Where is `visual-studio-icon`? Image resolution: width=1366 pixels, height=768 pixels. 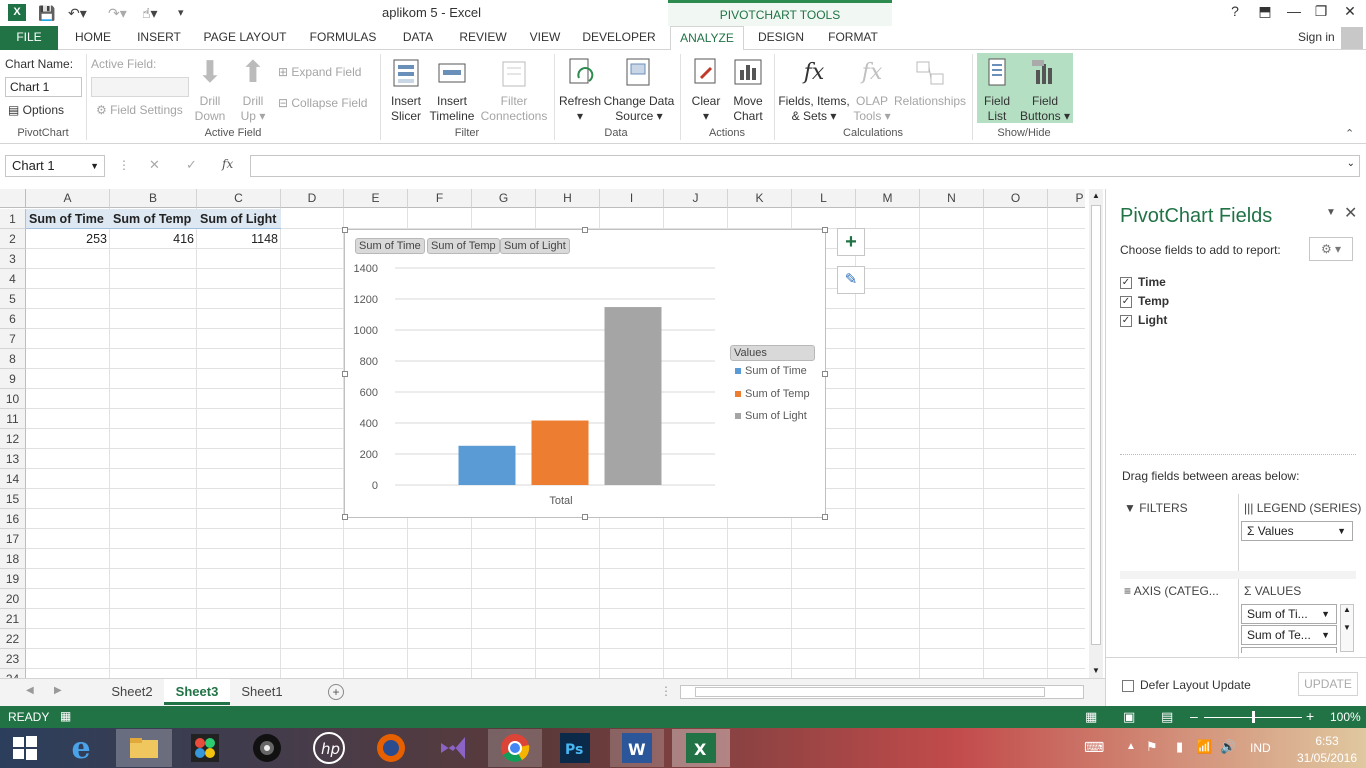 visual-studio-icon is located at coordinates (453, 748).